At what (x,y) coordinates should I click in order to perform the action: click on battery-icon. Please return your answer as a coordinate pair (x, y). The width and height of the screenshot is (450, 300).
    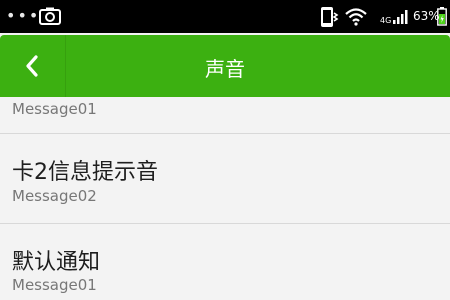
    Looking at the image, I should click on (442, 16).